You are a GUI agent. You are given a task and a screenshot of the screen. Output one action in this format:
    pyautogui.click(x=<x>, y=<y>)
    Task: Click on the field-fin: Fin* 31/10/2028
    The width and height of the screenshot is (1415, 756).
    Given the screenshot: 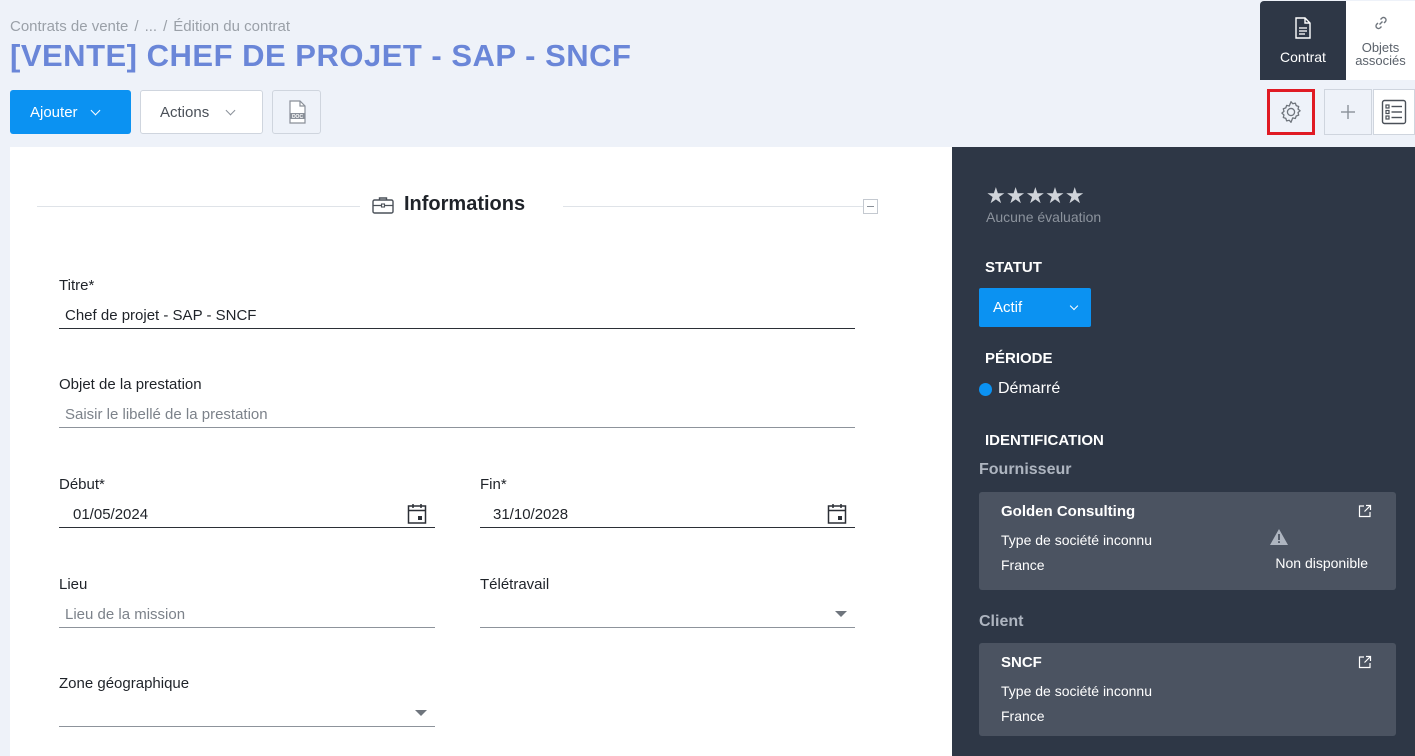 What is the action you would take?
    pyautogui.click(x=667, y=502)
    